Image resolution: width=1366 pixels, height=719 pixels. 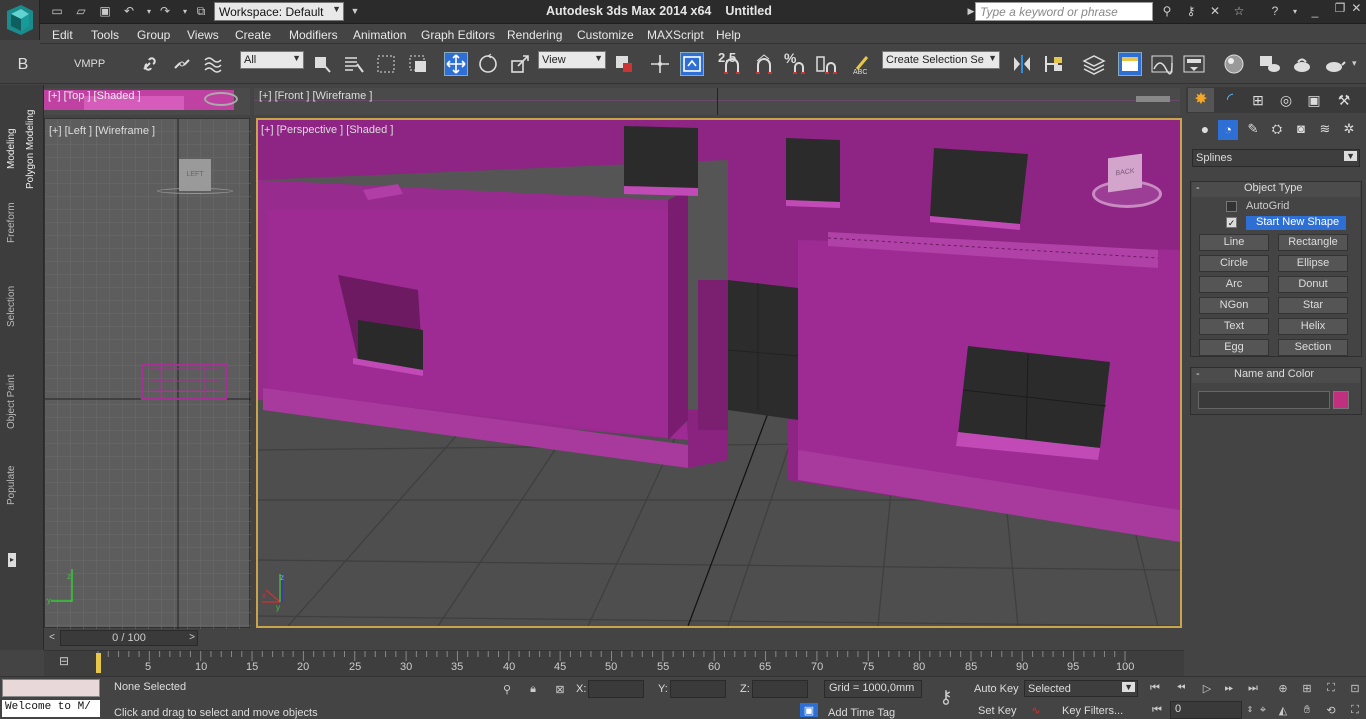 I want to click on viewcube-mini-icon, so click(x=1153, y=99).